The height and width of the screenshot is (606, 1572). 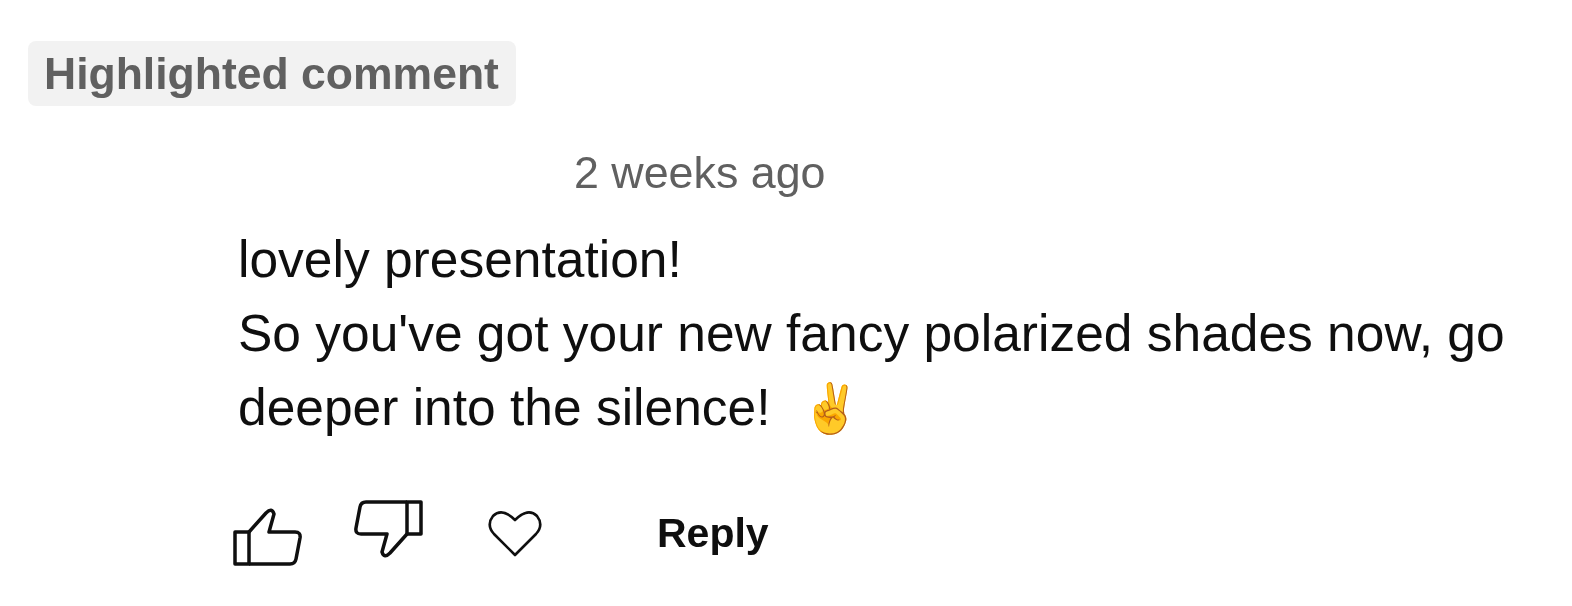 What do you see at coordinates (272, 73) in the screenshot?
I see `highlighted-comment-badge: Highlighted comment` at bounding box center [272, 73].